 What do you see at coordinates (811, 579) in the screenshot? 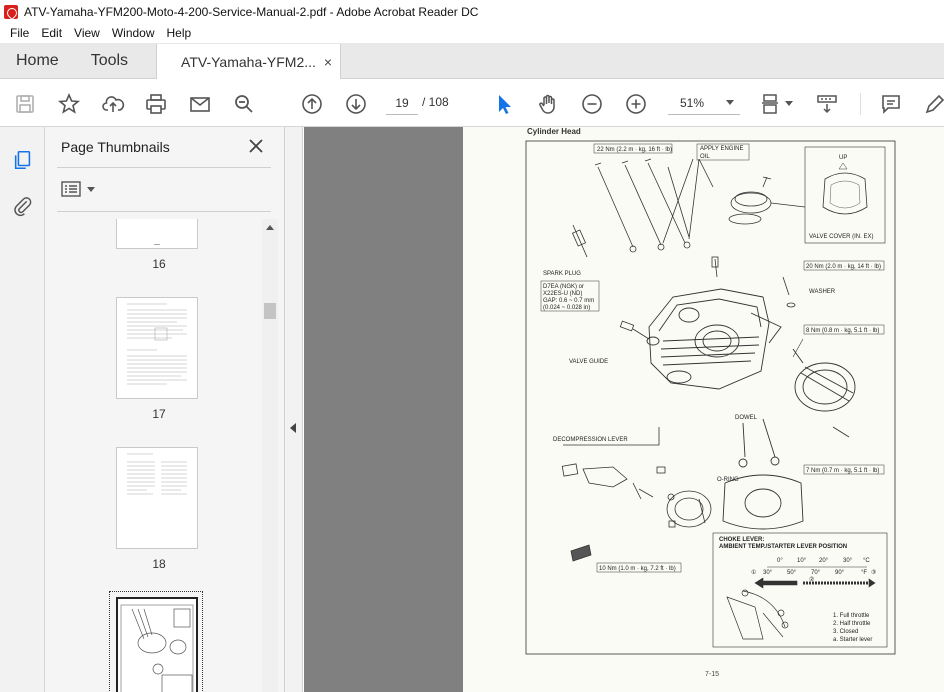
I see `marker-2: ②` at bounding box center [811, 579].